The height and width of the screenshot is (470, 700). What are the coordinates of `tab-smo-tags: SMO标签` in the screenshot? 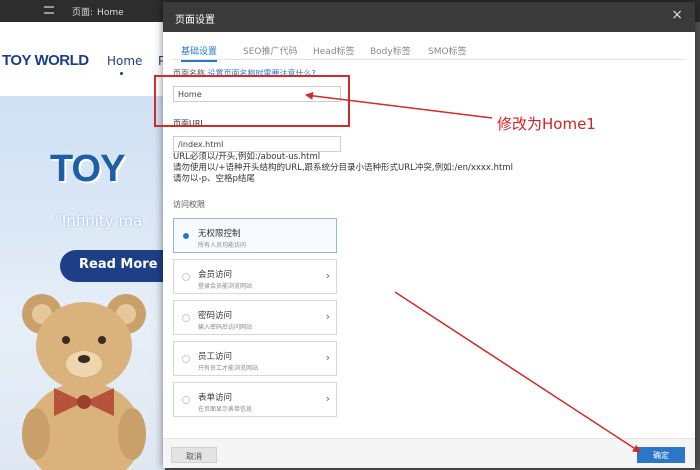 It's located at (447, 50).